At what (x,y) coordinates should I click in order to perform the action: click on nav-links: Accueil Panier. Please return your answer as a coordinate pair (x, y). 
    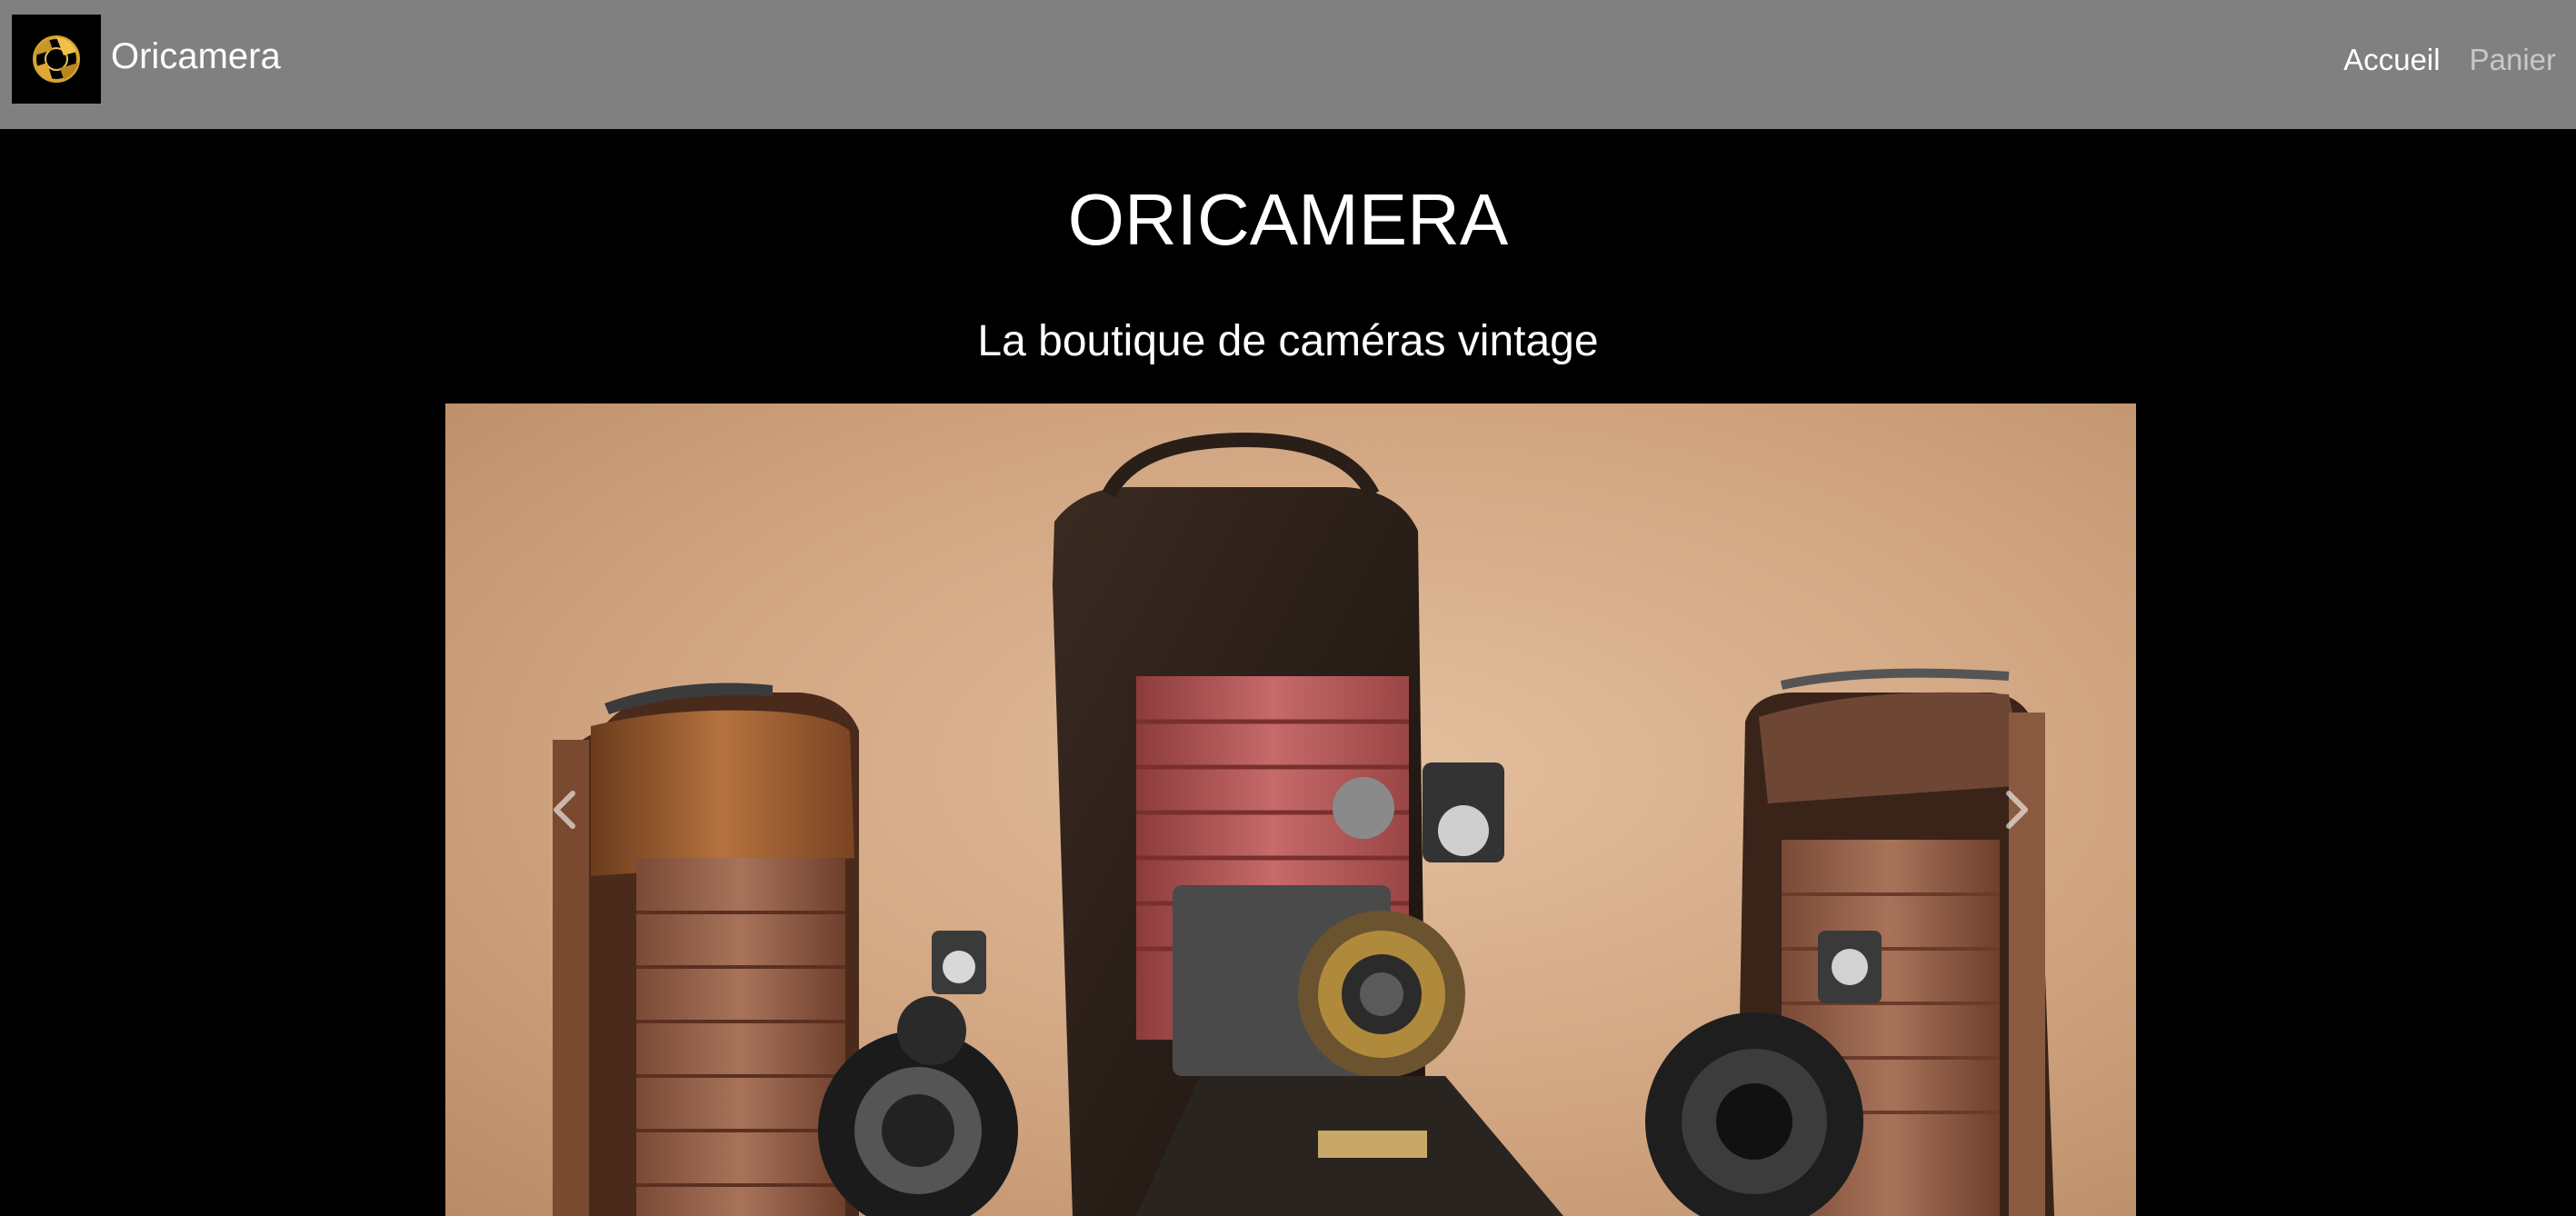
    Looking at the image, I should click on (2449, 60).